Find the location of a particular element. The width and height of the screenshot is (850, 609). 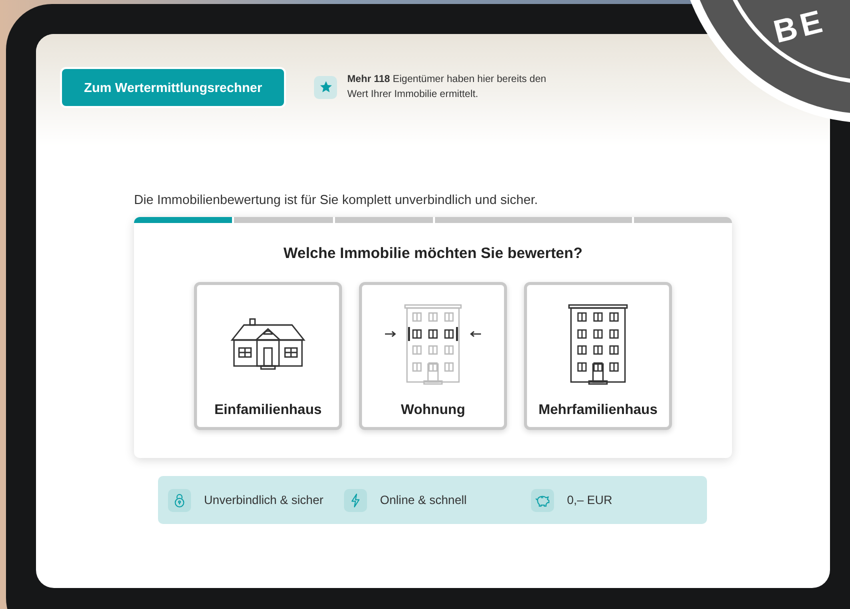

benefit-text: Online & schnell is located at coordinates (423, 500).